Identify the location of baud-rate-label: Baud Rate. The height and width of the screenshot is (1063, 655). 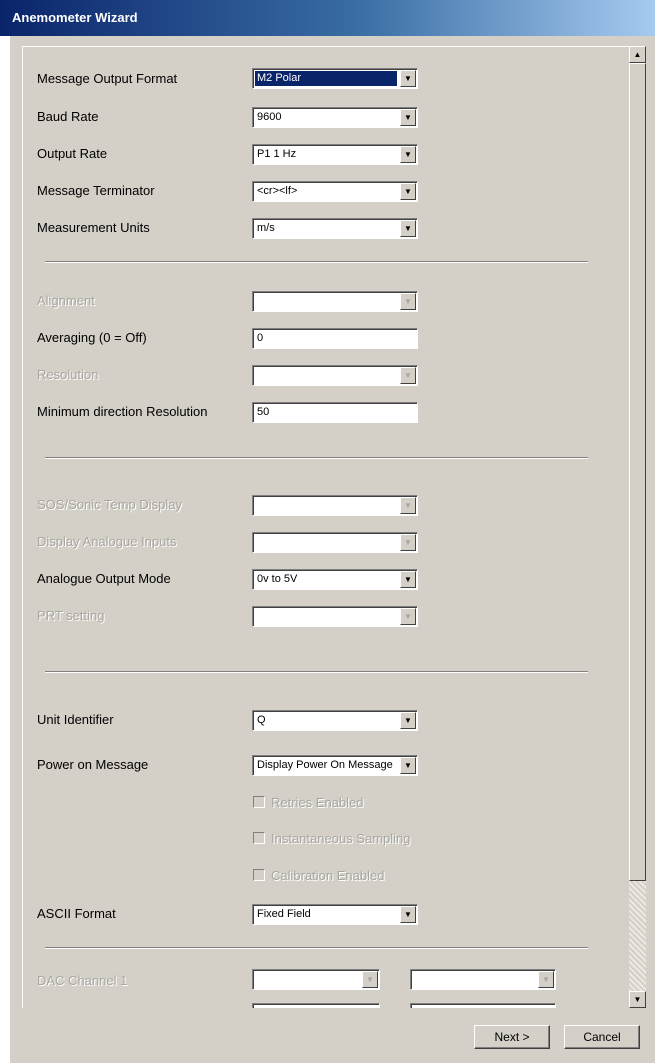
(68, 116).